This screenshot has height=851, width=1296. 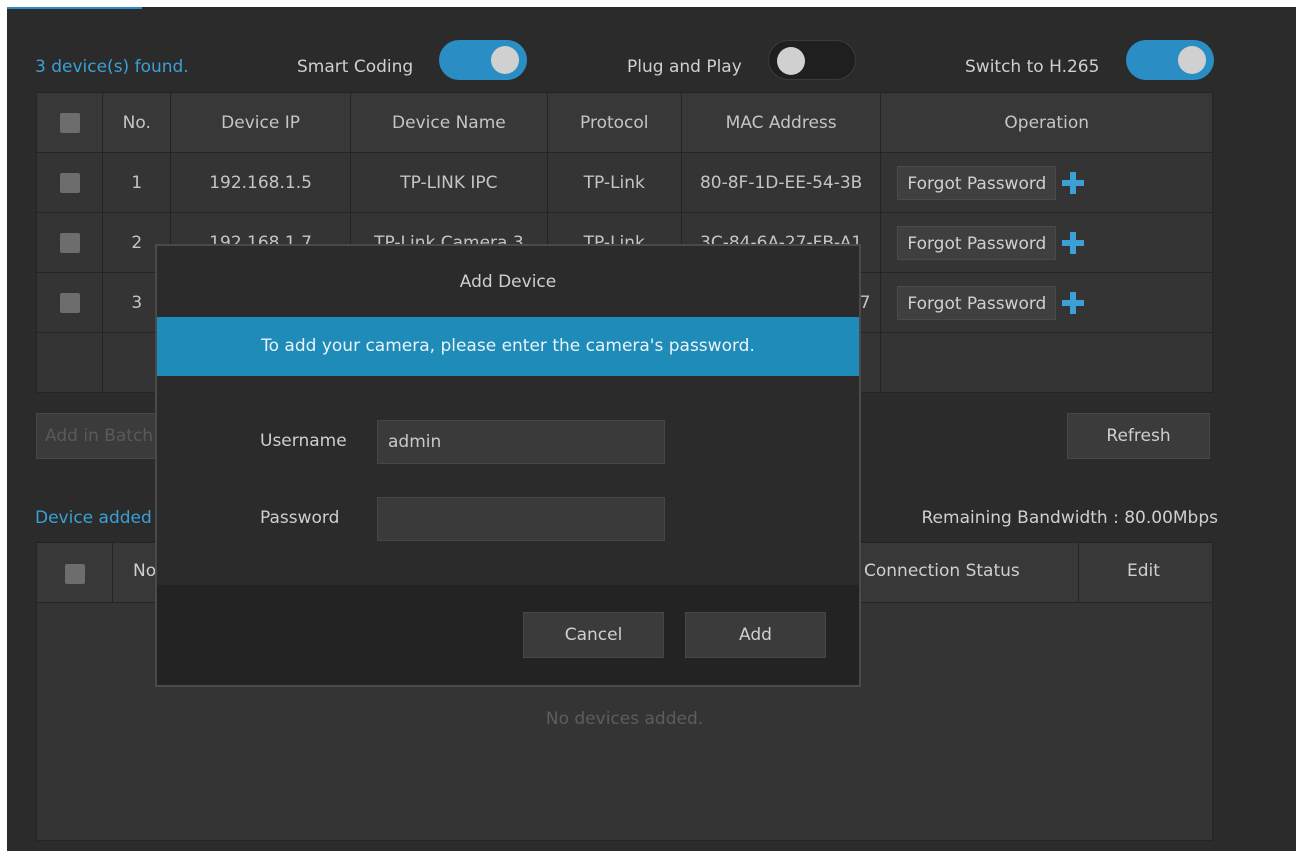 What do you see at coordinates (593, 635) in the screenshot?
I see `cancel-button: Cancel` at bounding box center [593, 635].